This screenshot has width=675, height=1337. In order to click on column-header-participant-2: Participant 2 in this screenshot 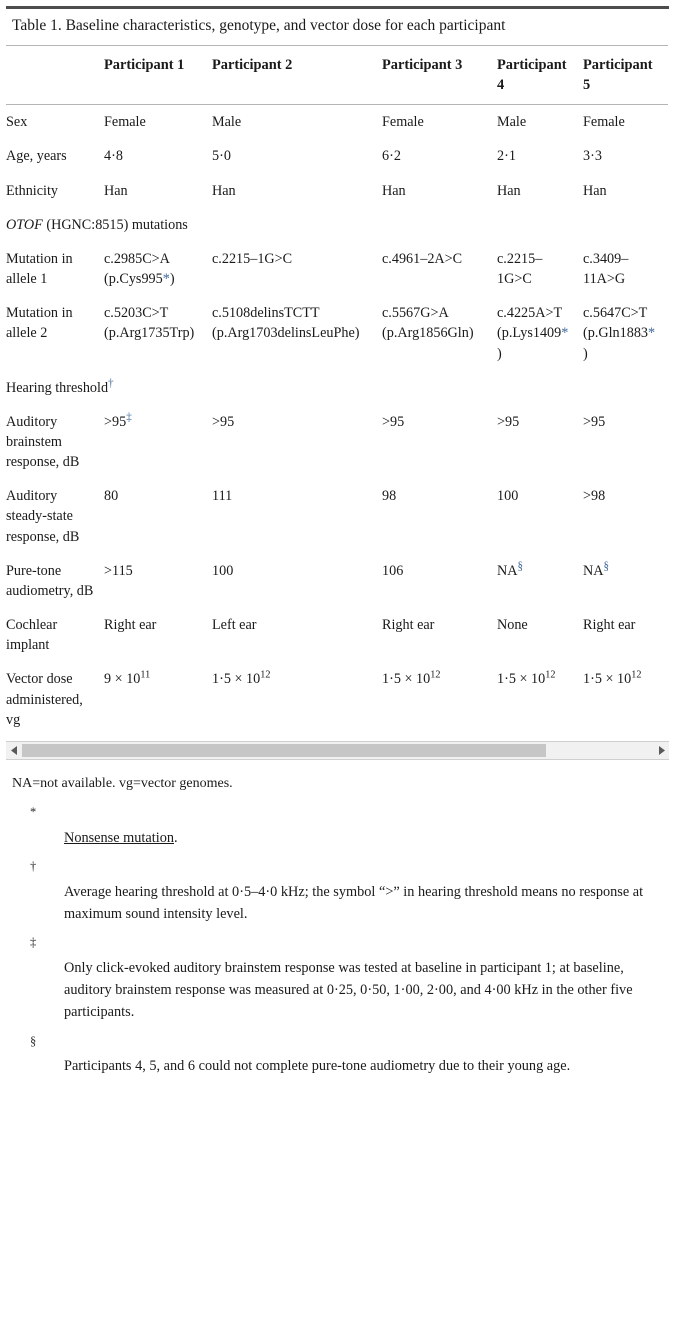, I will do `click(297, 75)`.